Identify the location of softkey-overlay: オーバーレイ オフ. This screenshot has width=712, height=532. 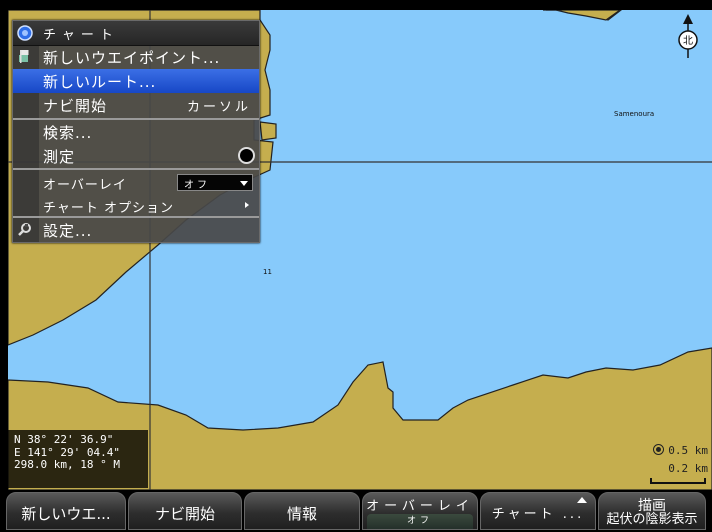
(420, 511).